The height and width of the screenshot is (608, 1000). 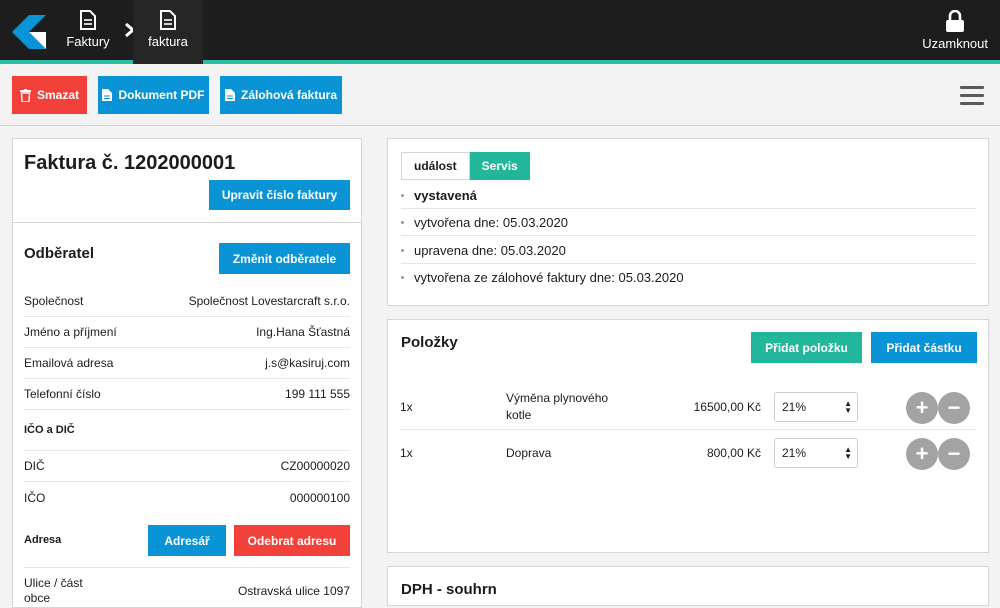 What do you see at coordinates (500, 32) in the screenshot?
I see `top-navigation-bar: Faktury faktura Uzamknout` at bounding box center [500, 32].